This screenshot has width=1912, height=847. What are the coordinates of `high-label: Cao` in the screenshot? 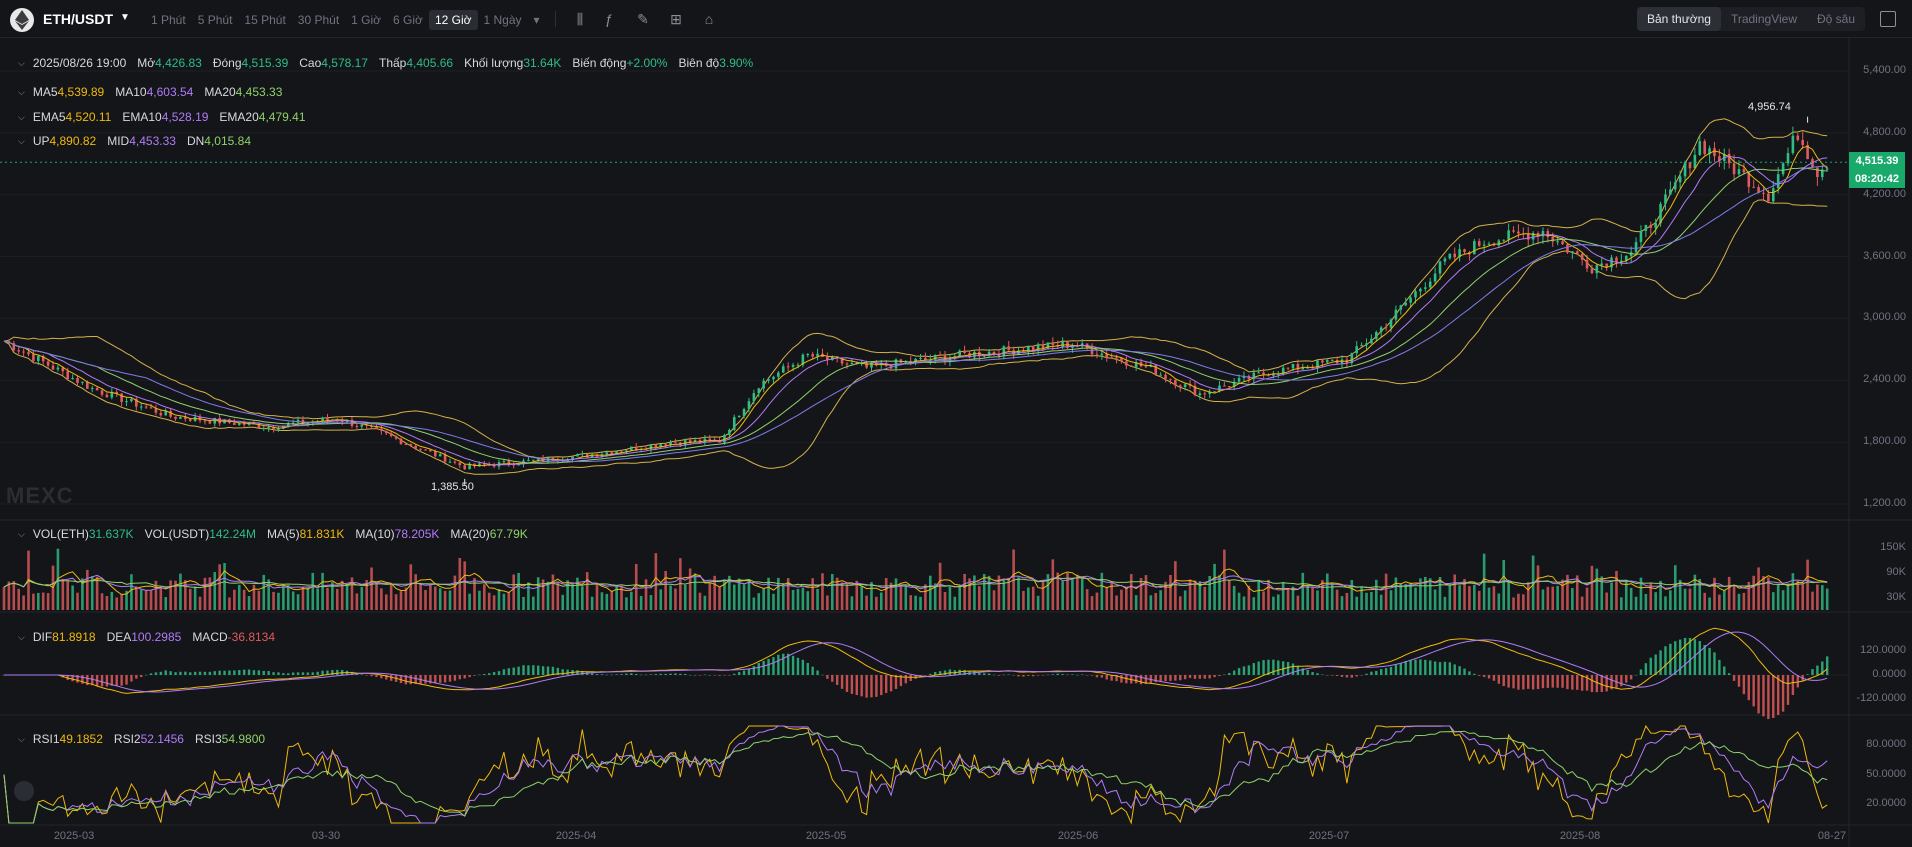 It's located at (310, 63).